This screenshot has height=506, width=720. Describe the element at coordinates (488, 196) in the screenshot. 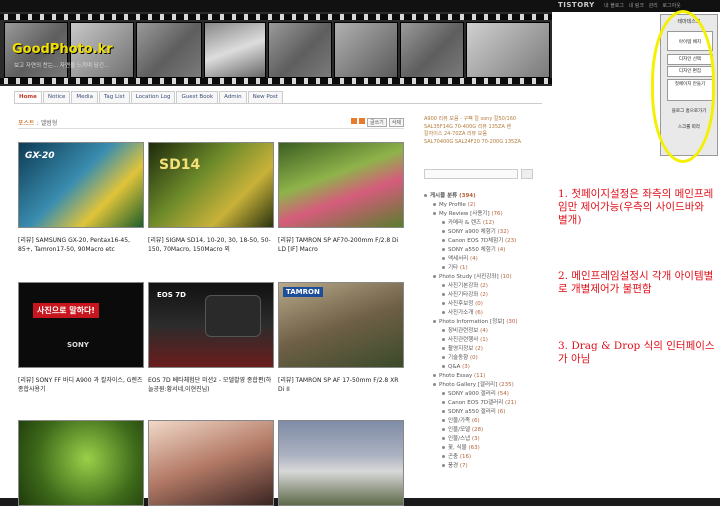

I see `category-item: 게시물 분류 (394)` at that location.